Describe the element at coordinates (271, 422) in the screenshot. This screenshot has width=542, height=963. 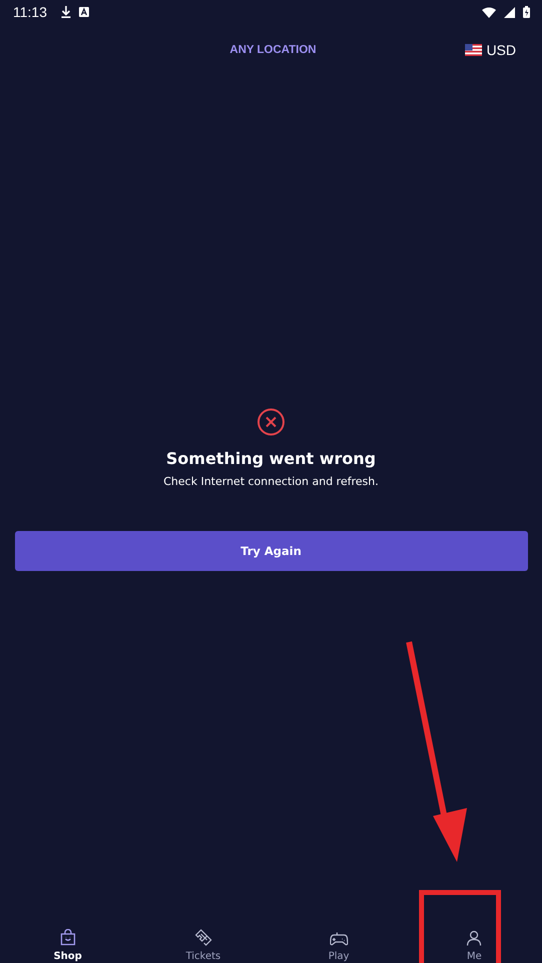
I see `error-icon` at that location.